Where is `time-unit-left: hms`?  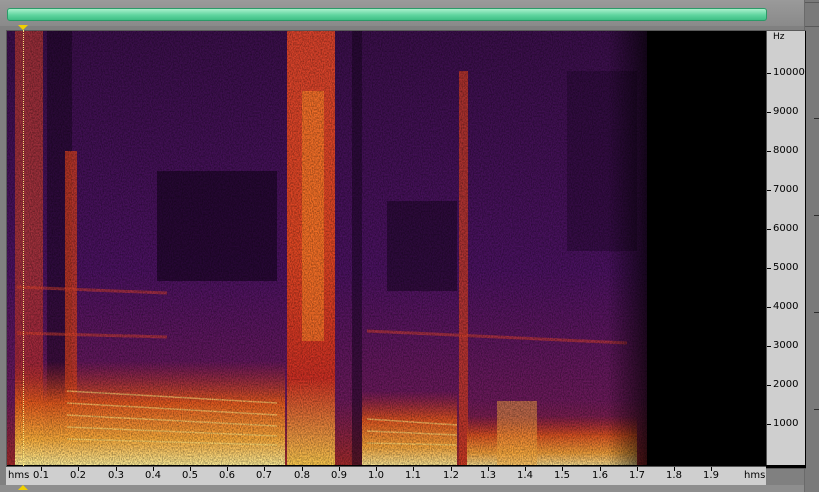 time-unit-left: hms is located at coordinates (19, 475).